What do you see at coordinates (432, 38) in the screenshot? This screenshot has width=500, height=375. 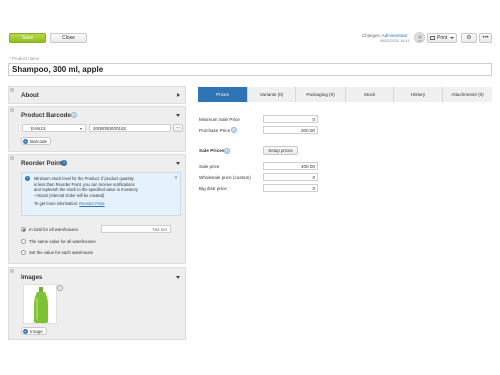 I see `printer-icon` at bounding box center [432, 38].